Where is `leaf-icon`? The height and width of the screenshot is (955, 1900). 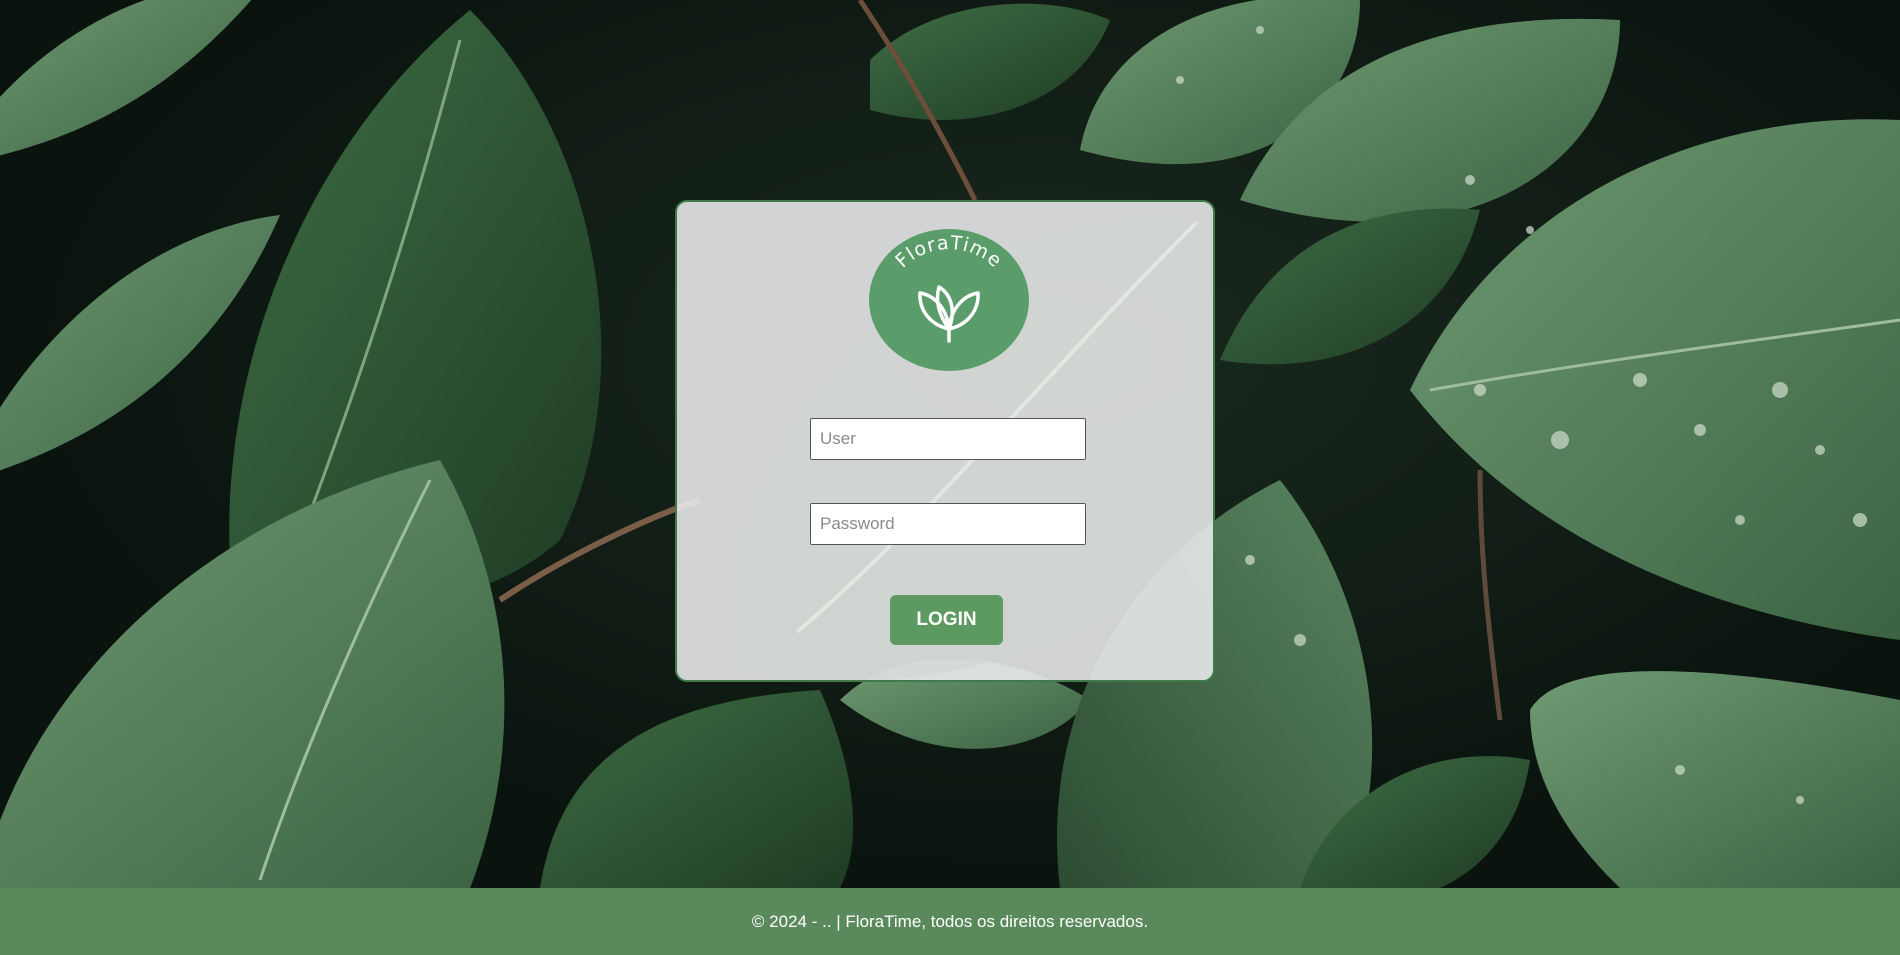
leaf-icon is located at coordinates (949, 314).